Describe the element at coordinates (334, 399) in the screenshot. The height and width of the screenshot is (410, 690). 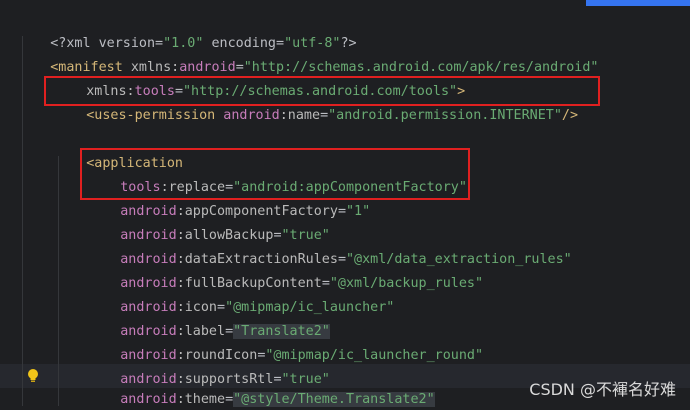
I see `attr-value: "@style/Theme.Translate2"` at that location.